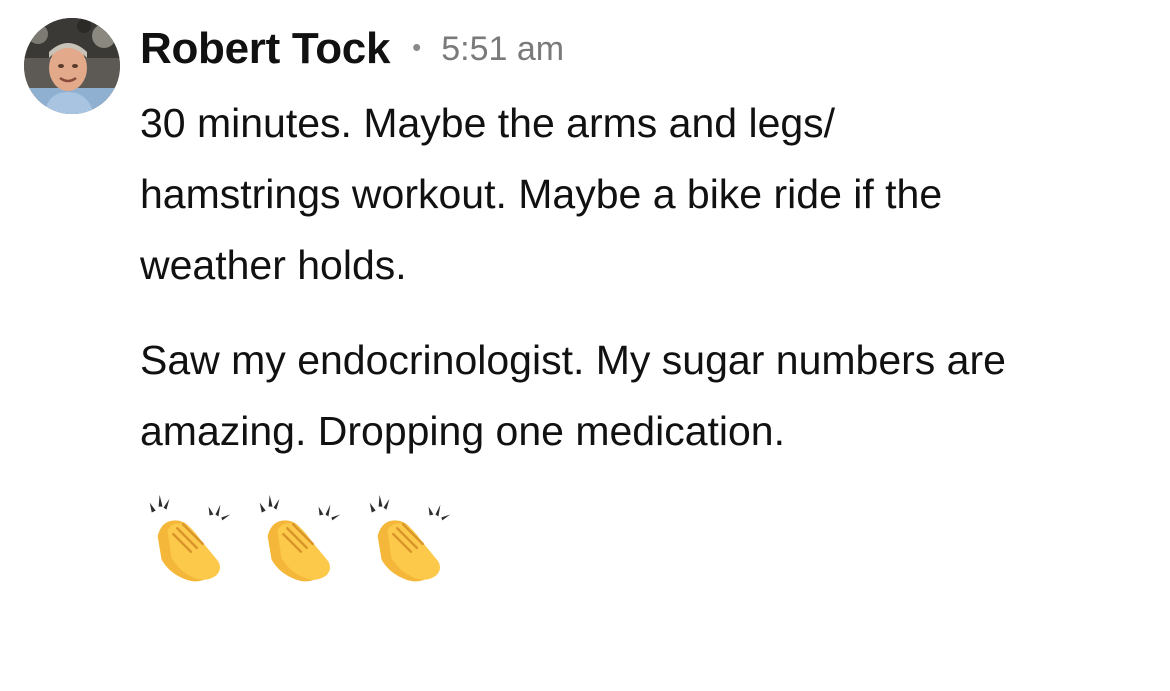  Describe the element at coordinates (640, 49) in the screenshot. I see `post-header: Robert Tock • 5:51 am` at that location.